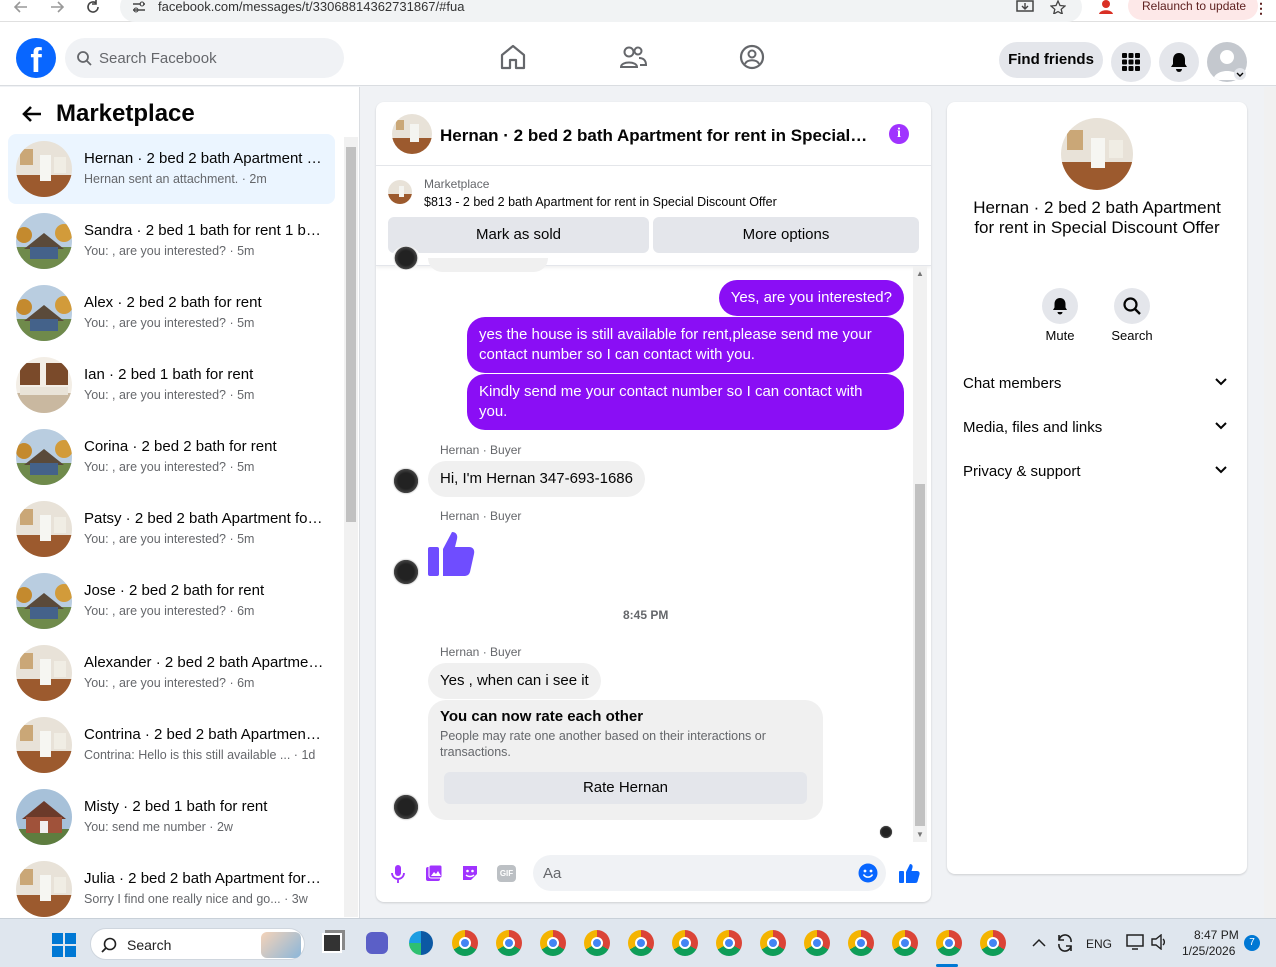 The height and width of the screenshot is (967, 1276). Describe the element at coordinates (920, 655) in the screenshot. I see `chat-scroll-thumb` at that location.